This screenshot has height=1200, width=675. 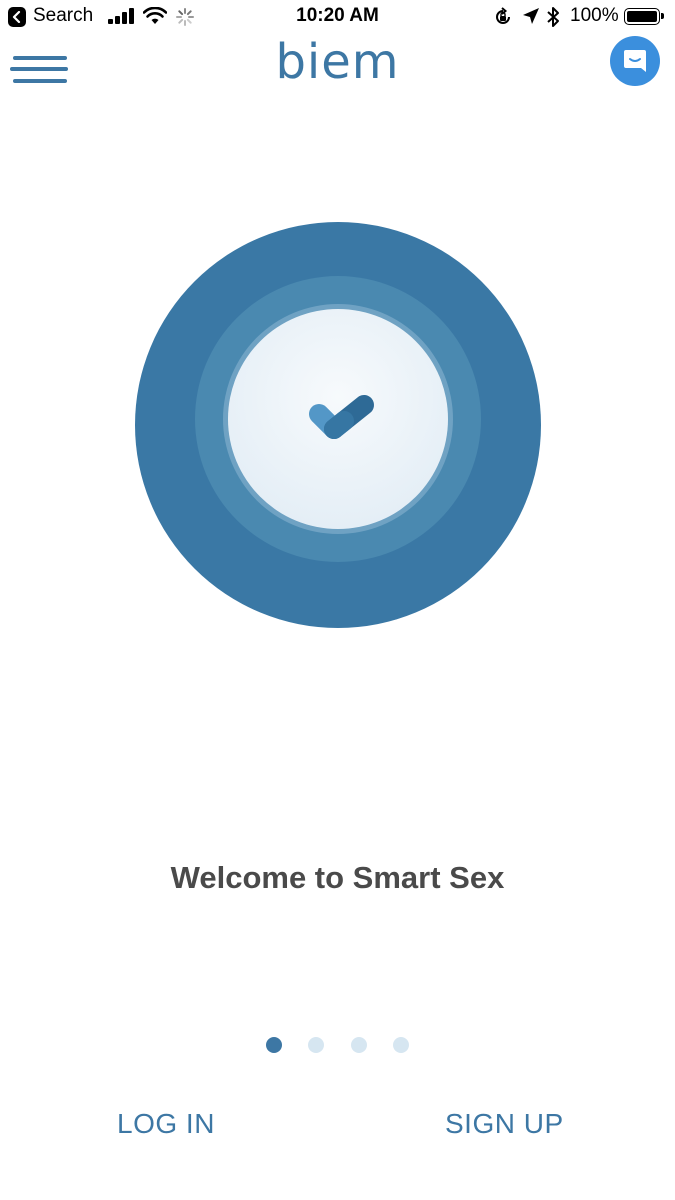 I want to click on location-arrow-icon, so click(x=531, y=16).